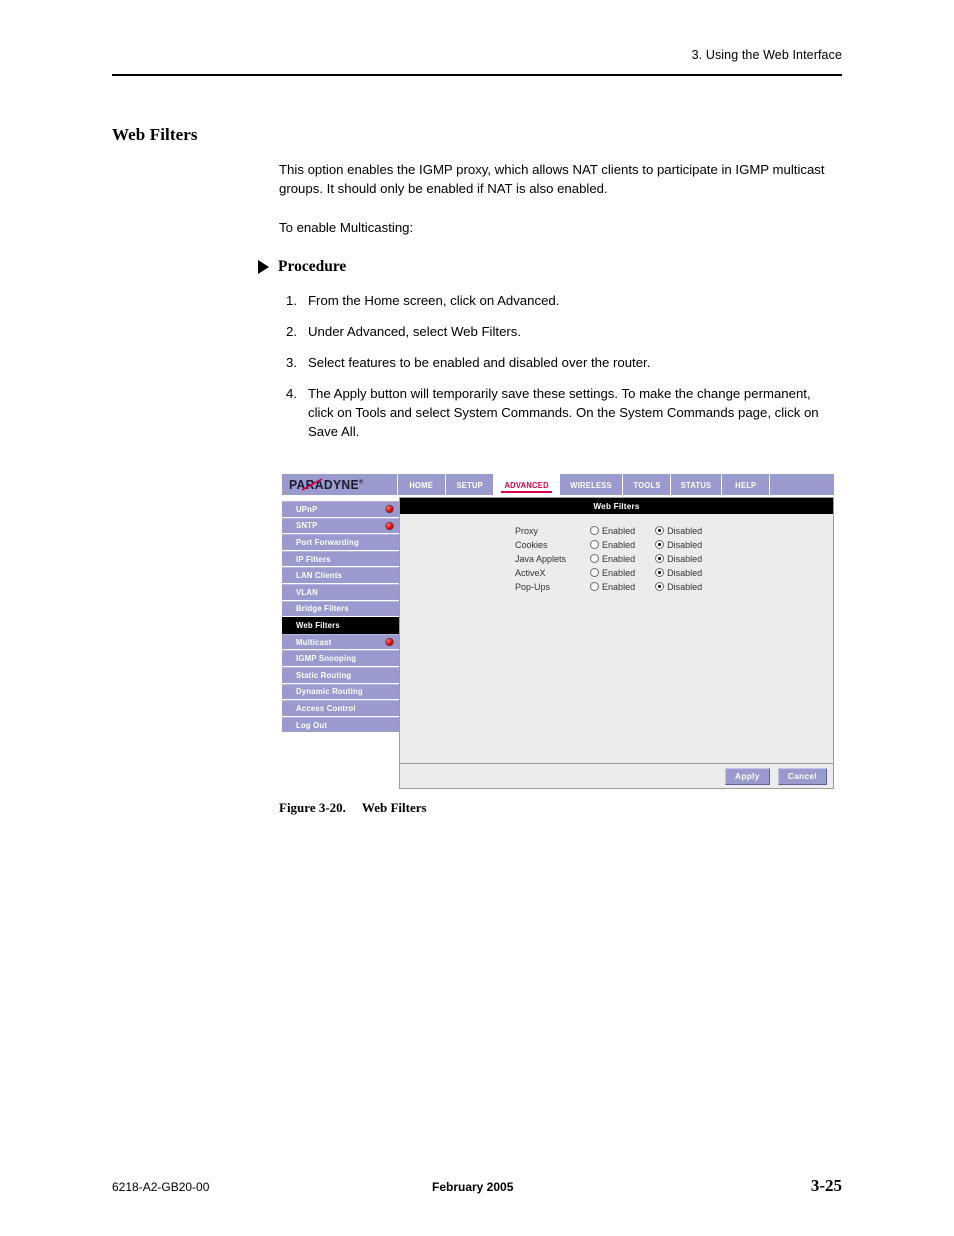  Describe the element at coordinates (326, 659) in the screenshot. I see `sidebar-item-label: IGMP Snooping` at that location.